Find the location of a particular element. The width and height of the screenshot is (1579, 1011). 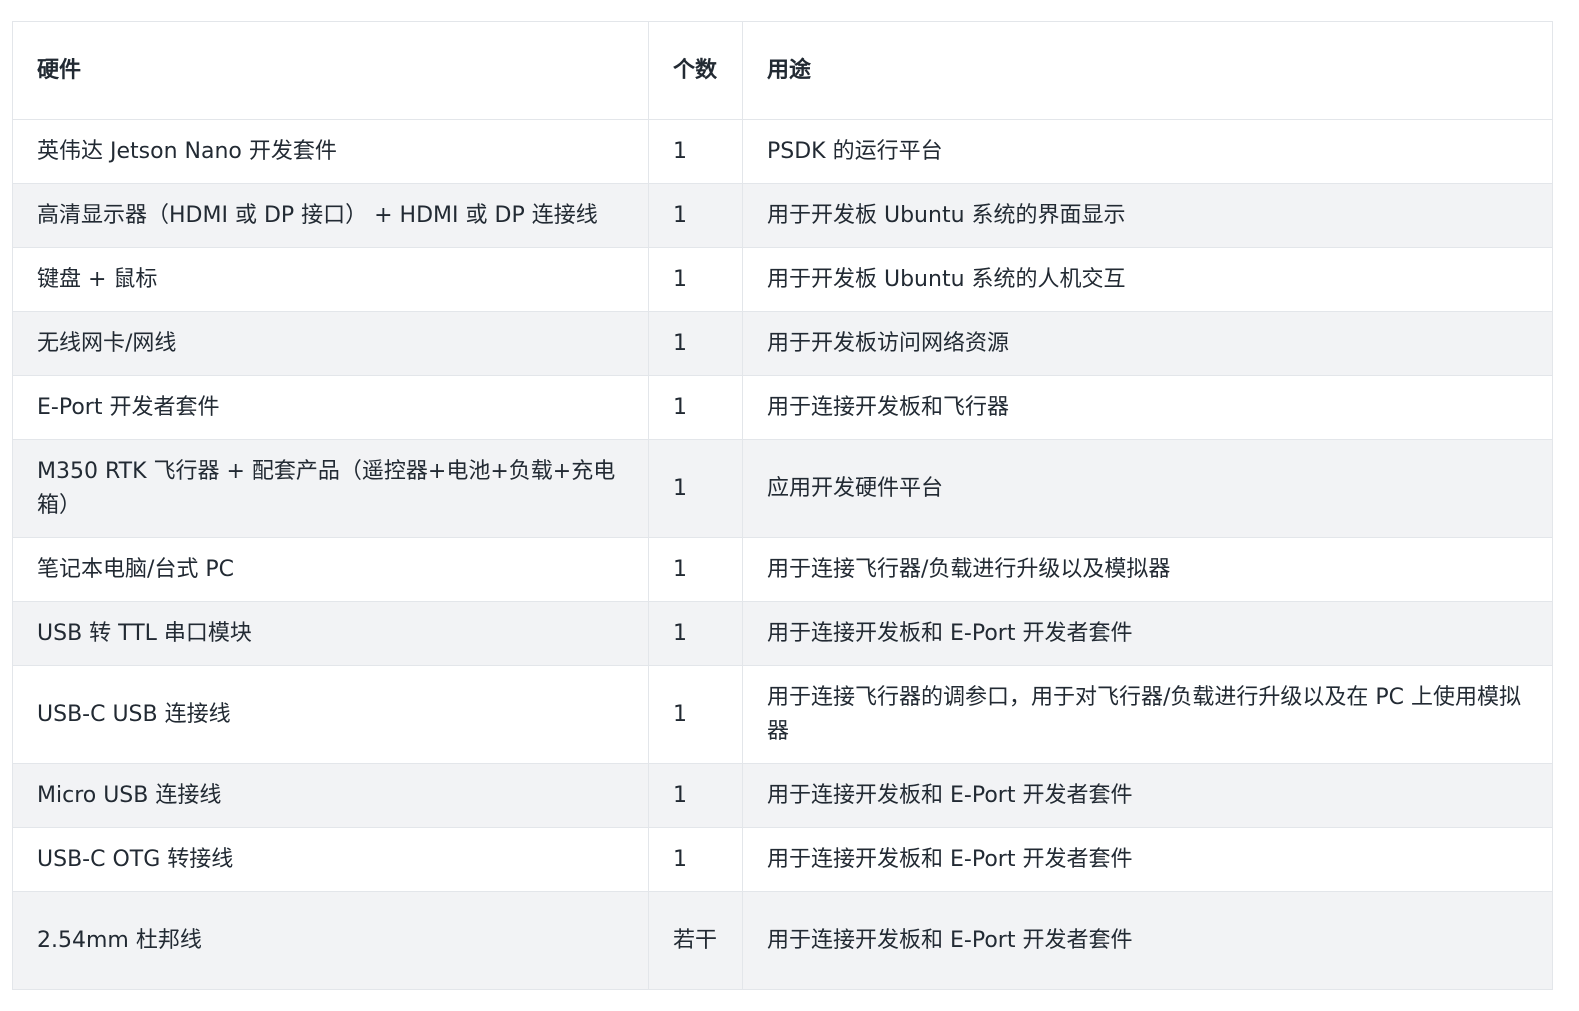

table-row: 笔记本电脑/台式 PC 1 用于连接飞行器/负载进行升级以及模拟器 is located at coordinates (782, 569).